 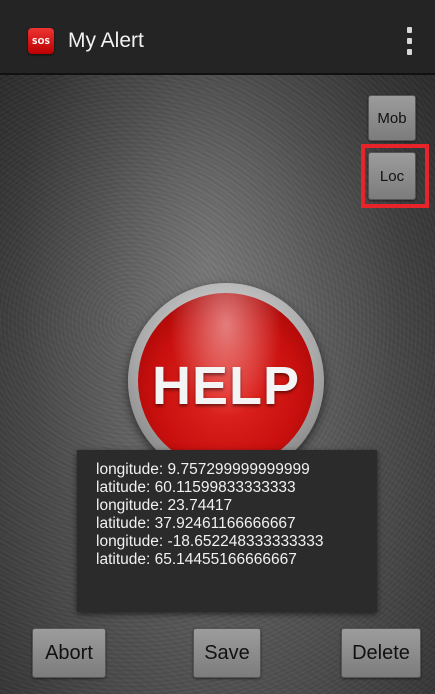 I want to click on sos-app-icon: SOS, so click(x=41, y=41).